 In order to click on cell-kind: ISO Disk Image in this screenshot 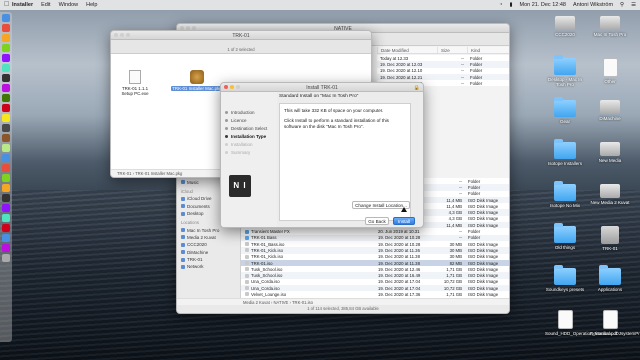, I will do `click(483, 288)`.